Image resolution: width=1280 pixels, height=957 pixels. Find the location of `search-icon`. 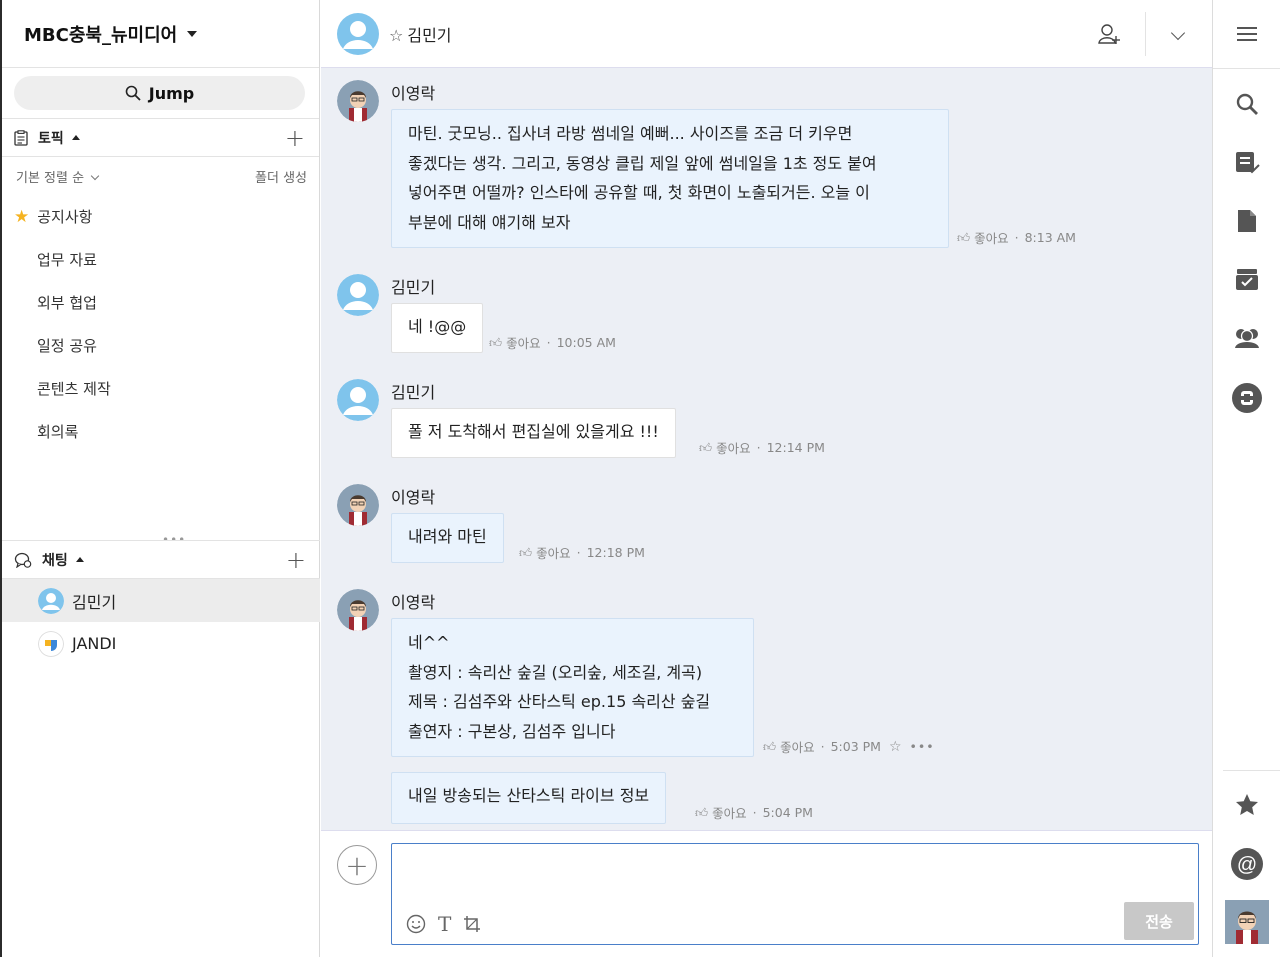

search-icon is located at coordinates (1246, 104).